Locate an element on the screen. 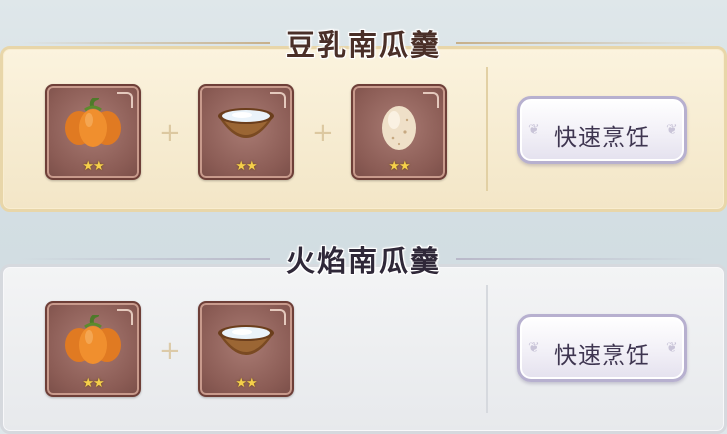 This screenshot has width=727, height=434. recipe-title-band: 豆乳南瓜羹 is located at coordinates (363, 39).